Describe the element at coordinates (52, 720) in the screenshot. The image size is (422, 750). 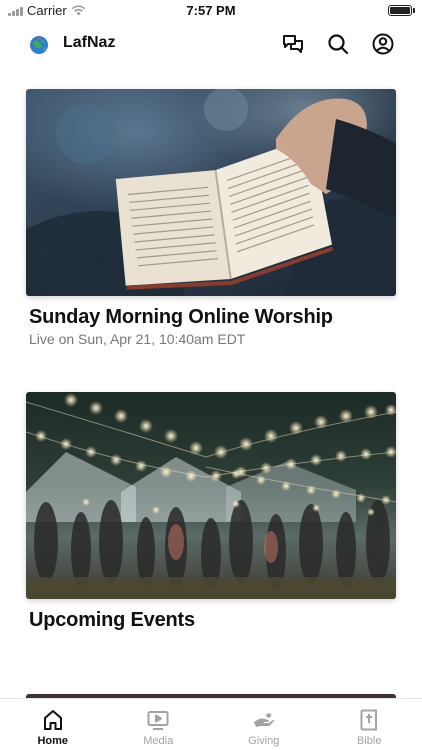
I see `home-icon` at that location.